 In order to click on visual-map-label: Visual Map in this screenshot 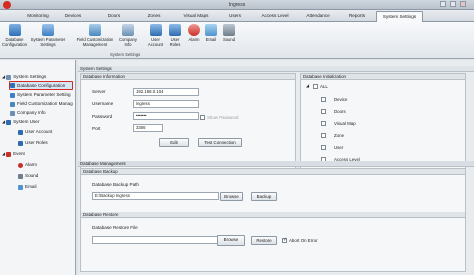, I will do `click(345, 123)`.